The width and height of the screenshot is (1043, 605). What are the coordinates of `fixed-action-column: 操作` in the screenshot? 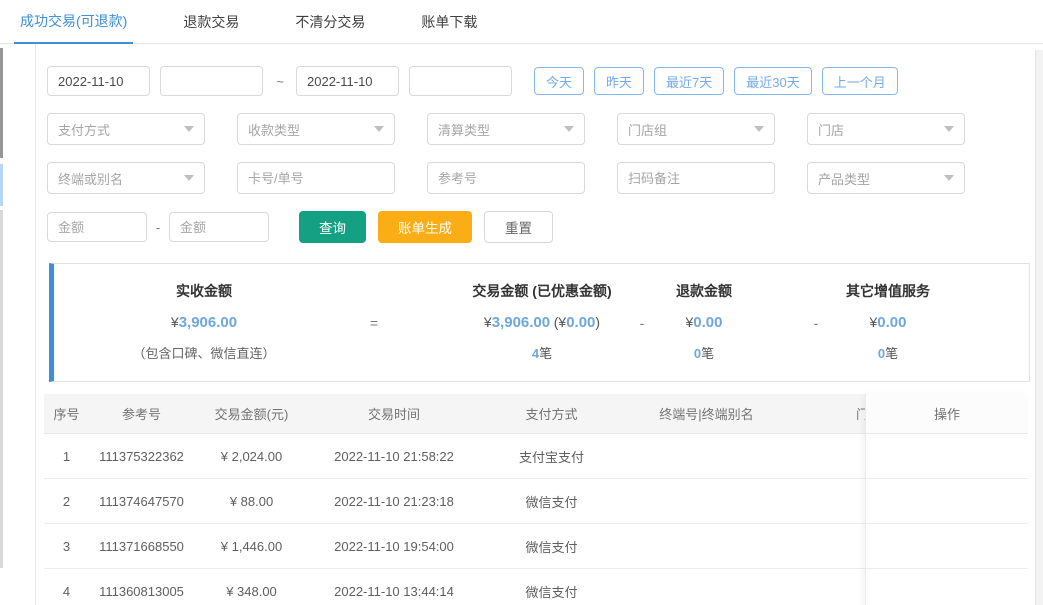 It's located at (946, 499).